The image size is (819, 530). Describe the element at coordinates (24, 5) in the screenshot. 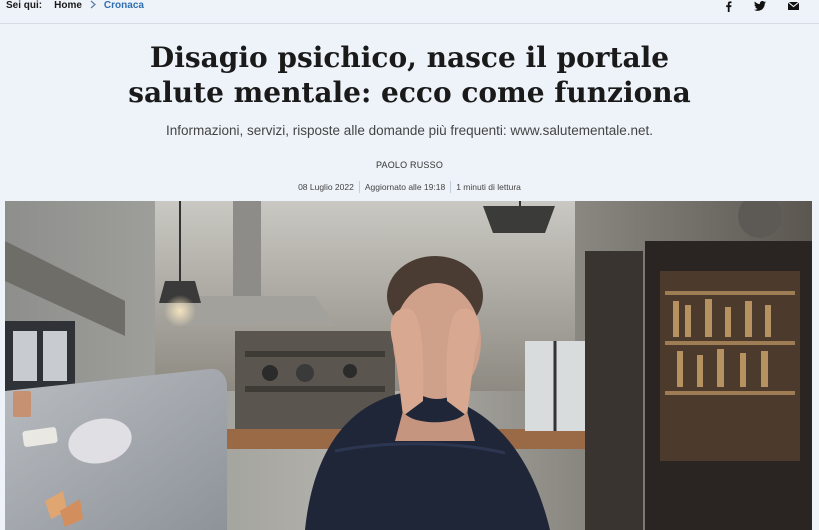

I see `breadcrumb-label: Sei qui:` at that location.